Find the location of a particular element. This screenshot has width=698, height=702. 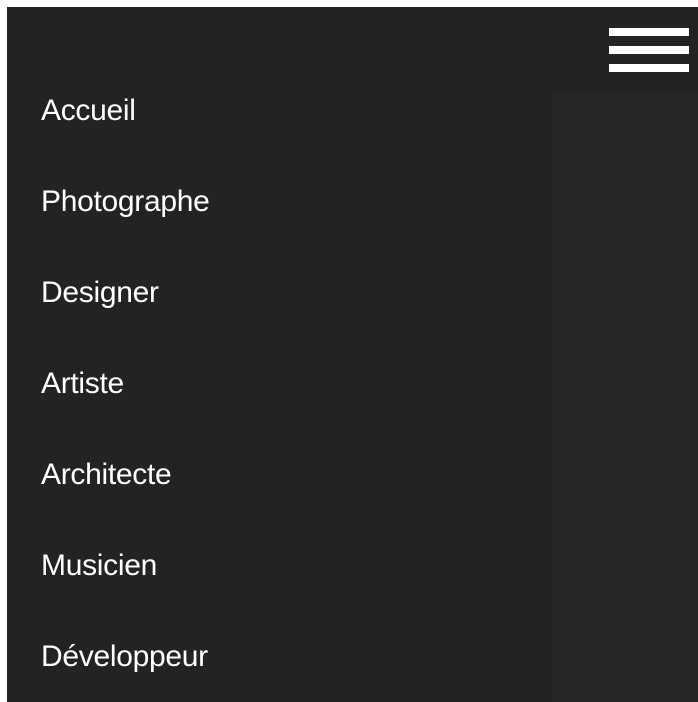

menu-item-developpeur: Développeur is located at coordinates (124, 657).